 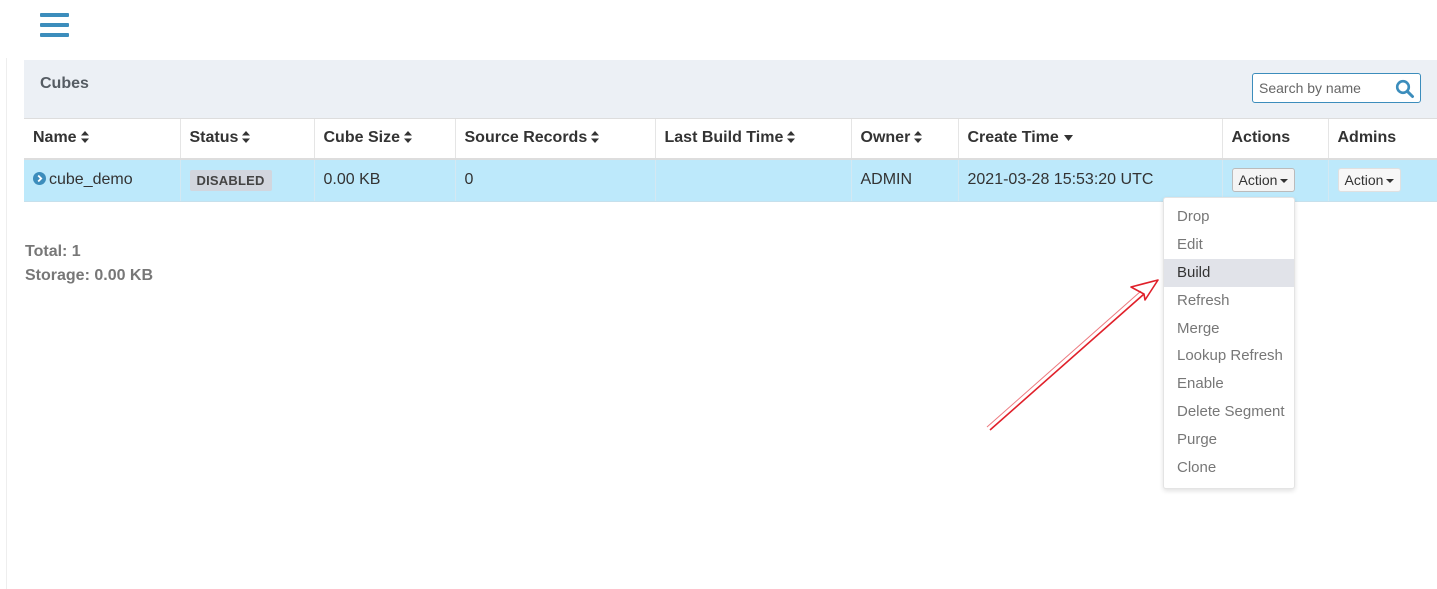 What do you see at coordinates (64, 83) in the screenshot?
I see `panel-title: Cubes` at bounding box center [64, 83].